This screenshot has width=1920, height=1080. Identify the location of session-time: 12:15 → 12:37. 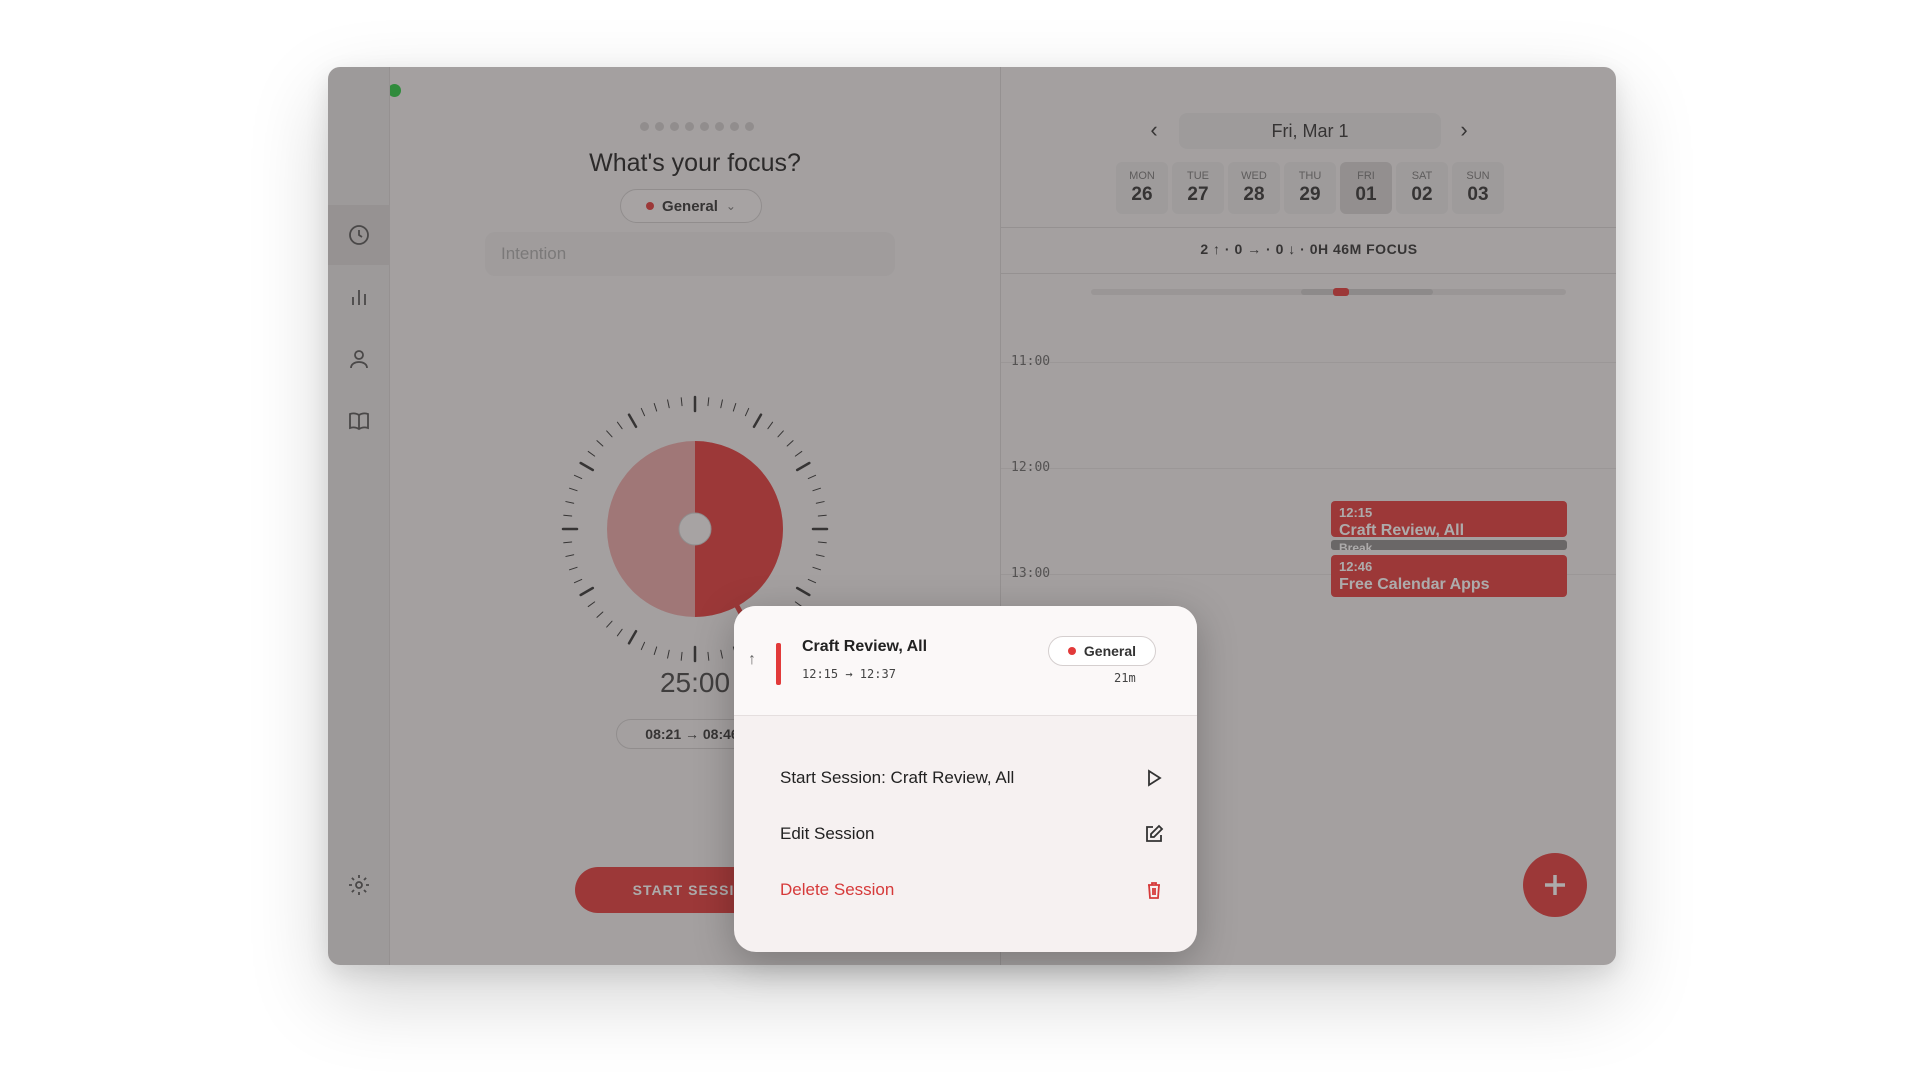
(849, 674).